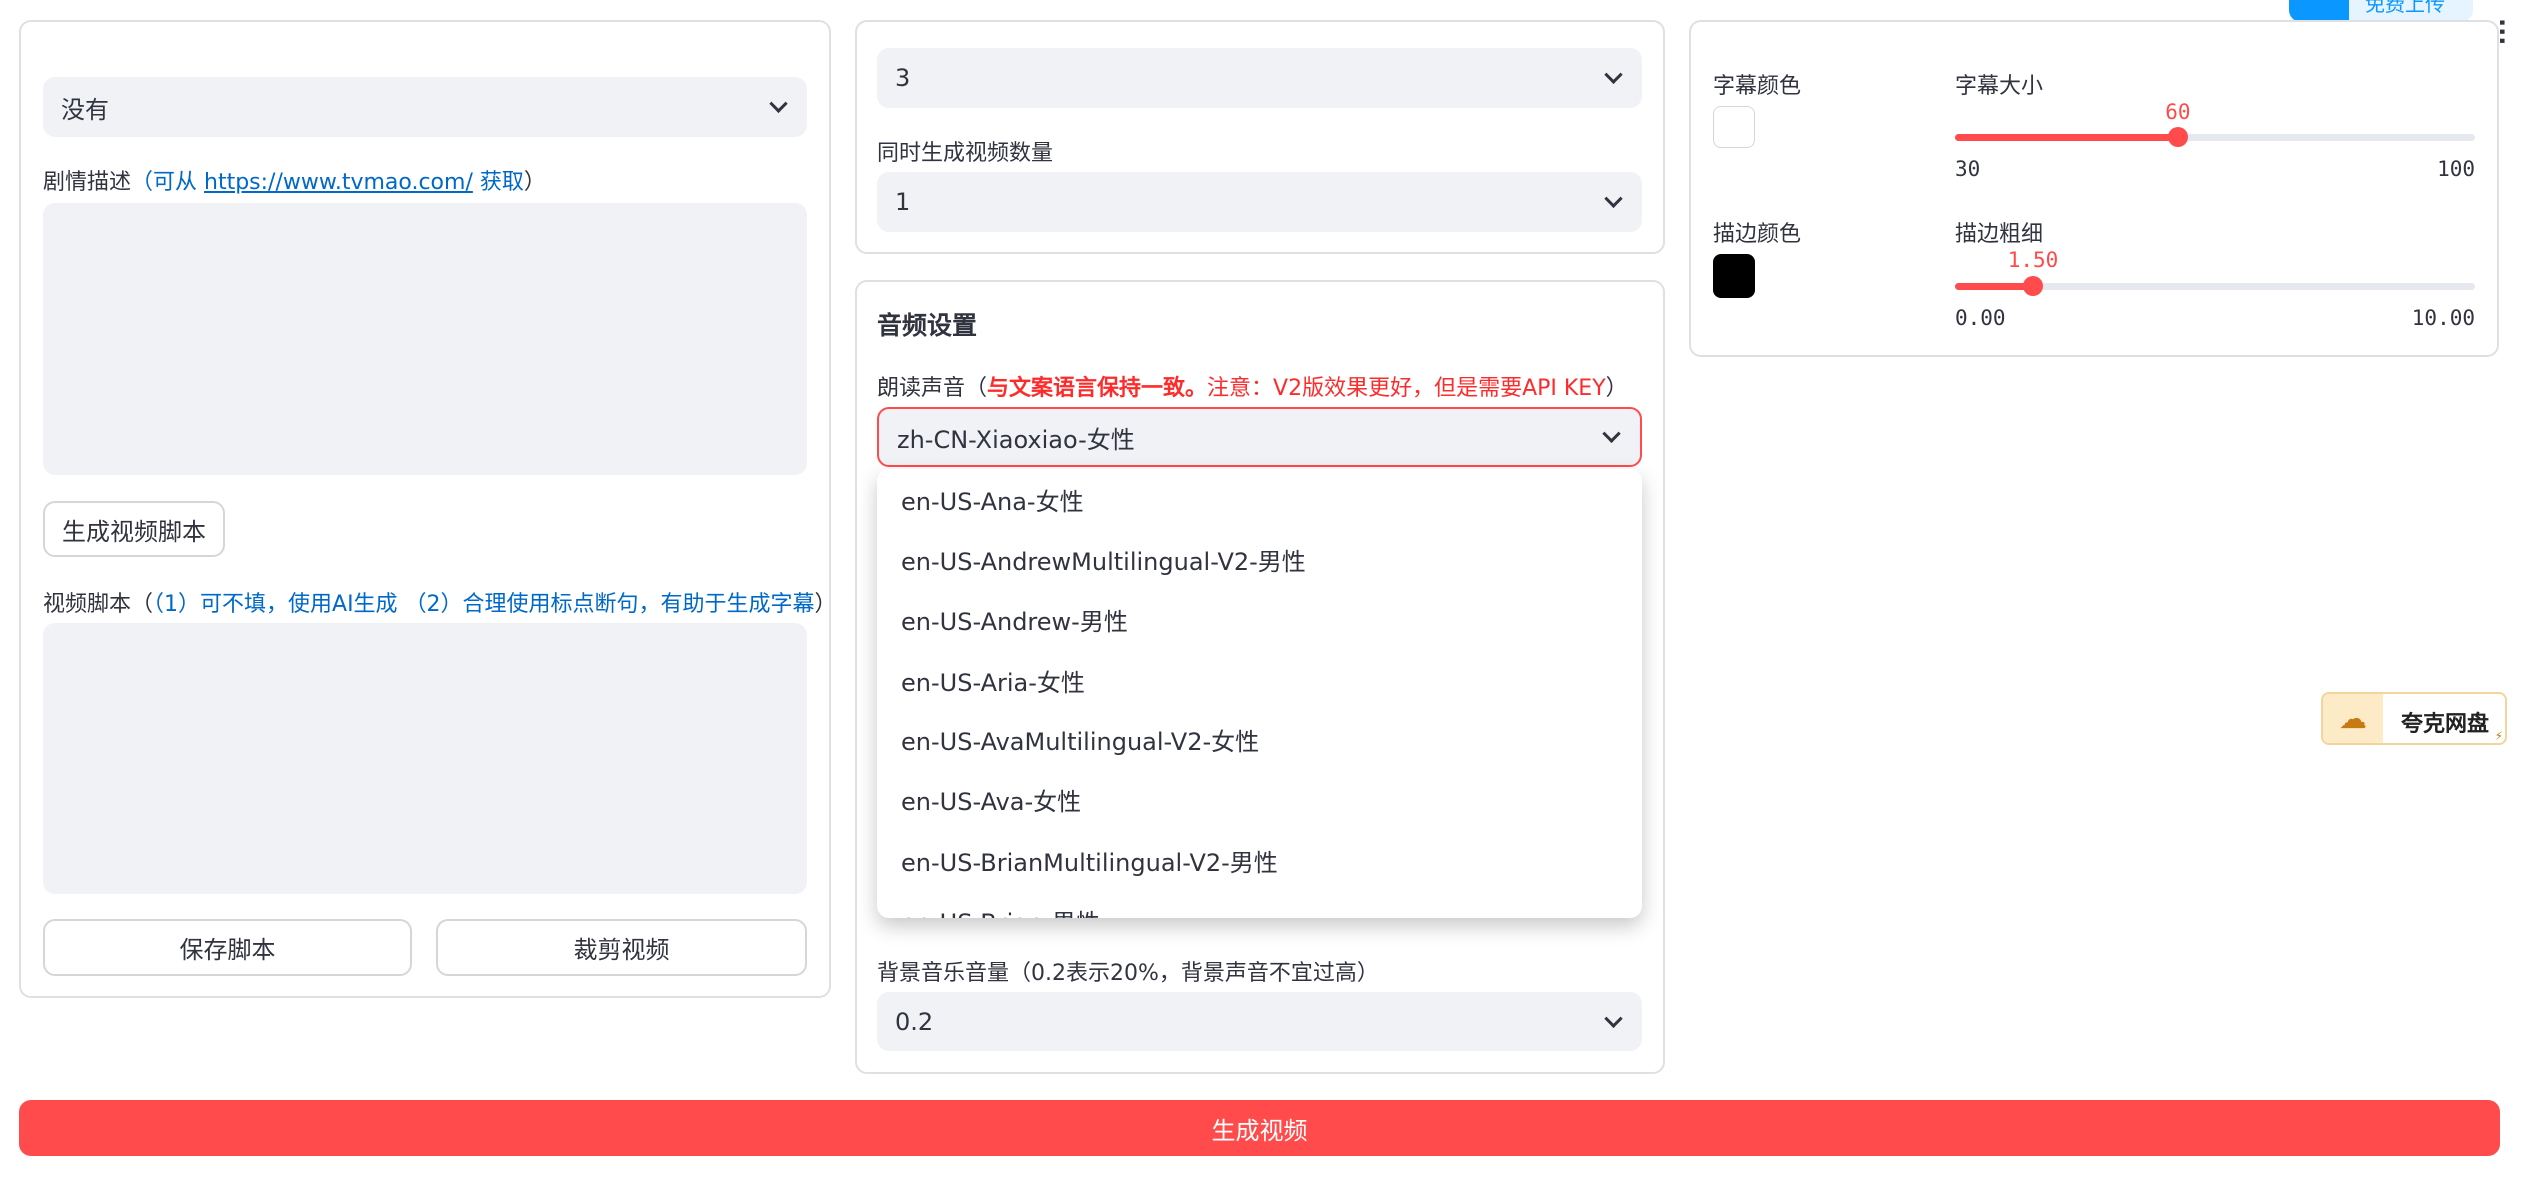 Image resolution: width=2524 pixels, height=1185 pixels. What do you see at coordinates (1259, 202) in the screenshot?
I see `concurrent-select: 1` at bounding box center [1259, 202].